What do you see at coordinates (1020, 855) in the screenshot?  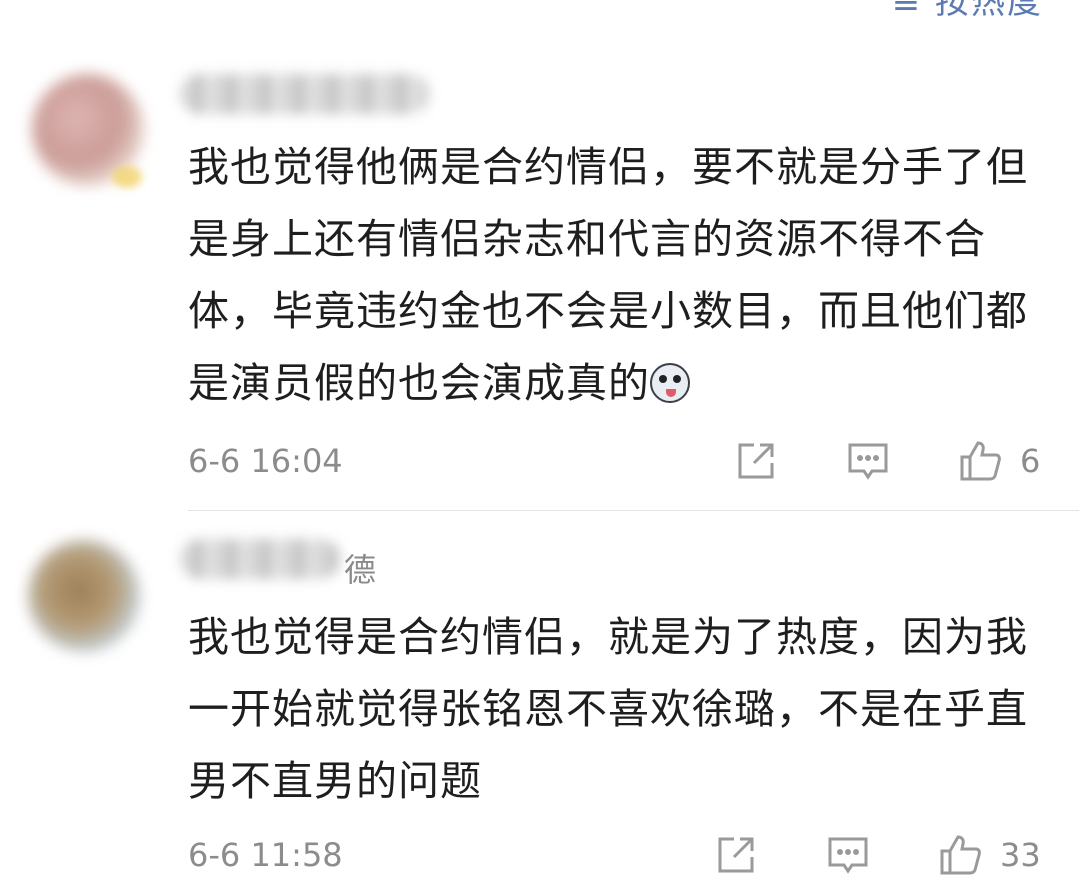 I see `like-count: 33` at bounding box center [1020, 855].